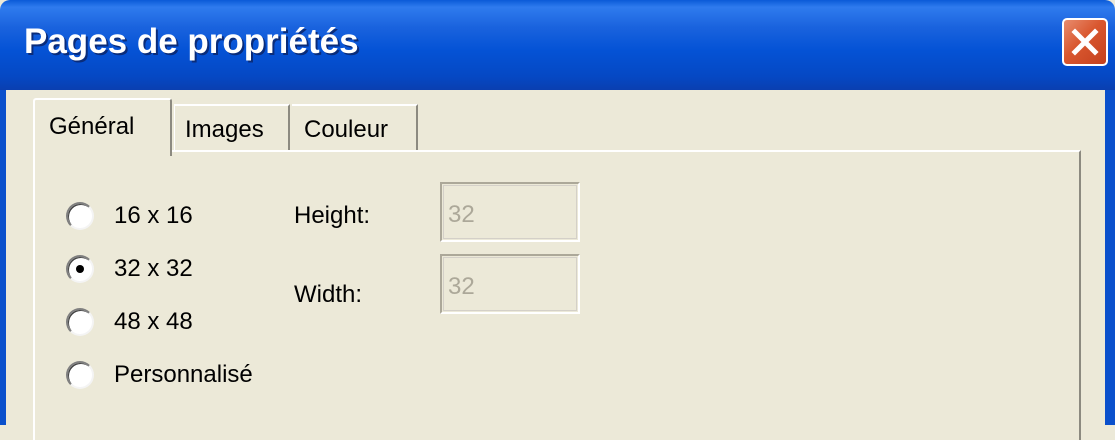 The image size is (1115, 440). Describe the element at coordinates (92, 126) in the screenshot. I see `tab-label: Général` at that location.